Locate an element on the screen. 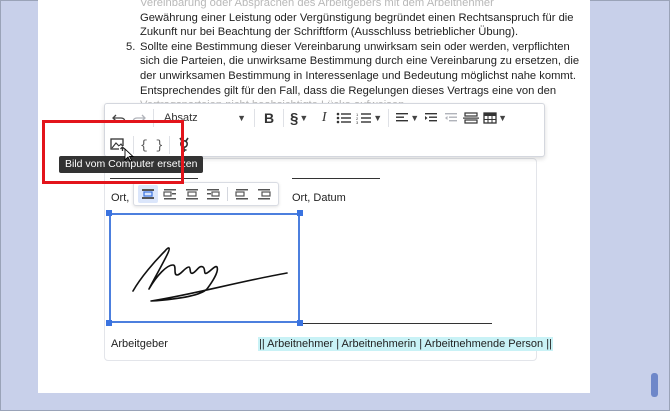  page-break-button is located at coordinates (471, 118).